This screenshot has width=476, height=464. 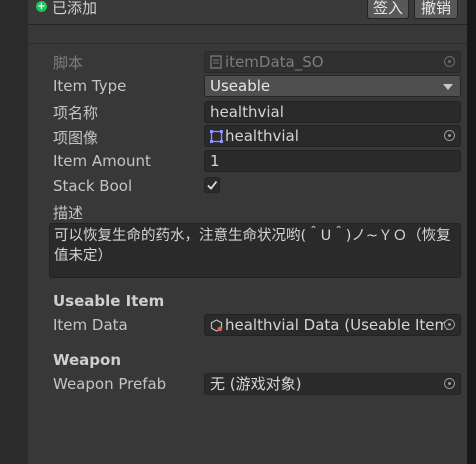 What do you see at coordinates (41, 6) in the screenshot?
I see `plus-circle-icon: +` at bounding box center [41, 6].